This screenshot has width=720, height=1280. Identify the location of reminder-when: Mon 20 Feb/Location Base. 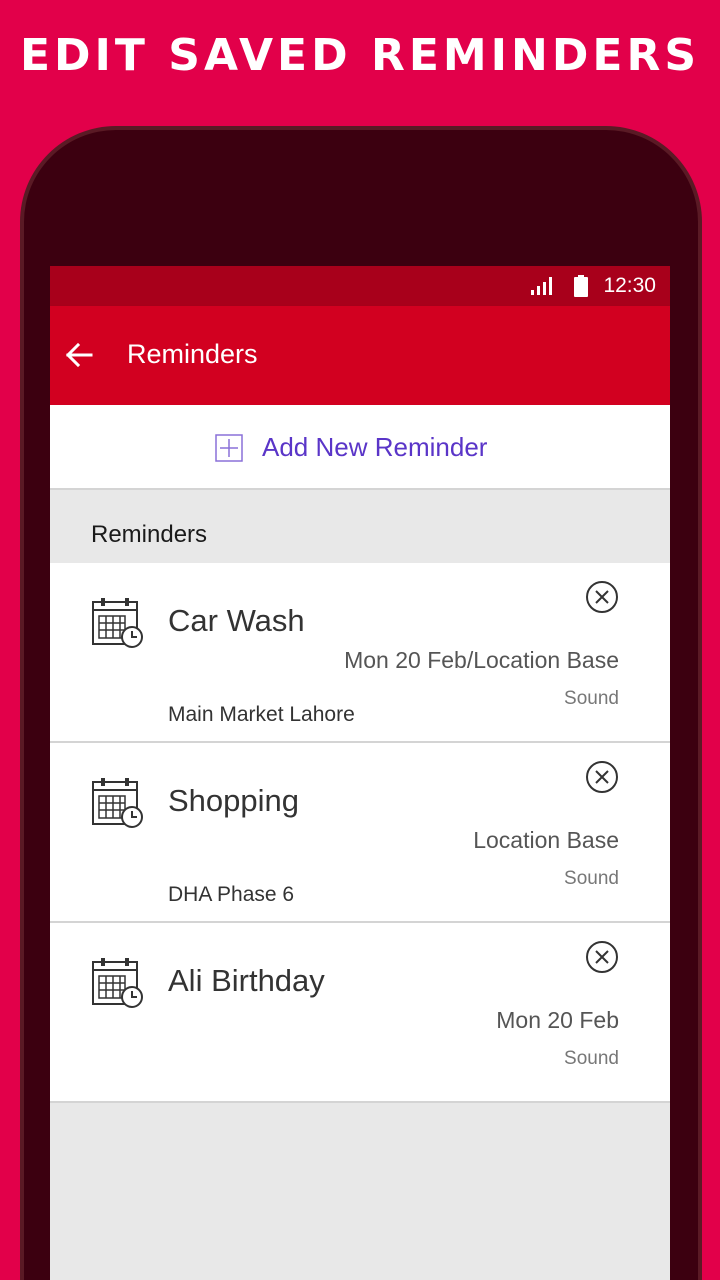
(481, 660).